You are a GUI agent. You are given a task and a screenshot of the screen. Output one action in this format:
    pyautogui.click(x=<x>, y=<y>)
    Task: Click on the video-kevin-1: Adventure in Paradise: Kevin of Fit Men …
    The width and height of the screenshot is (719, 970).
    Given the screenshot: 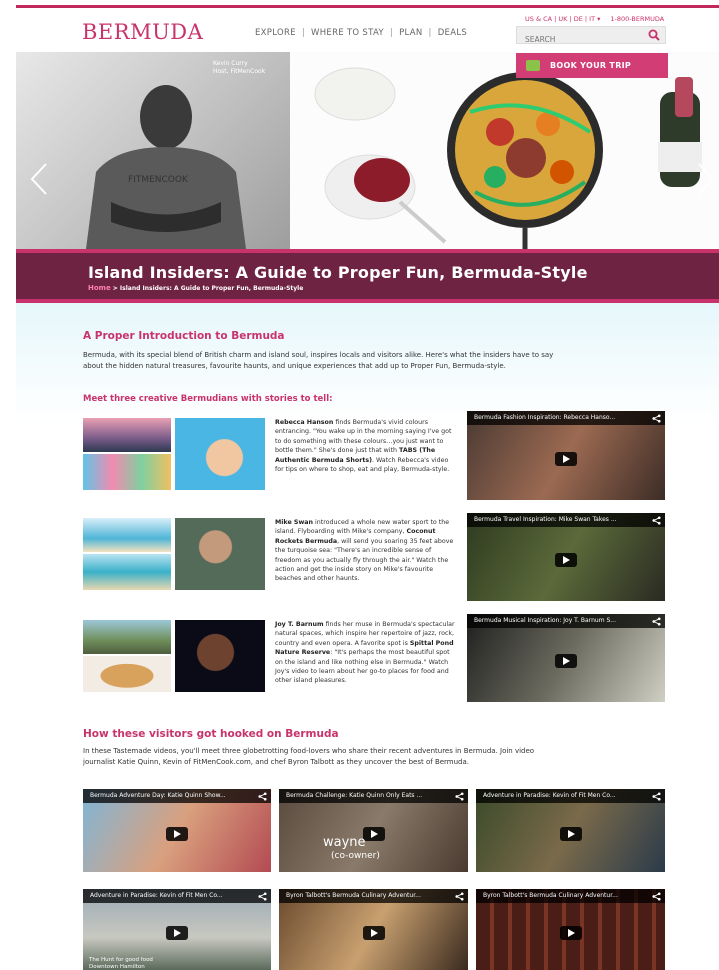 What is the action you would take?
    pyautogui.click(x=570, y=830)
    